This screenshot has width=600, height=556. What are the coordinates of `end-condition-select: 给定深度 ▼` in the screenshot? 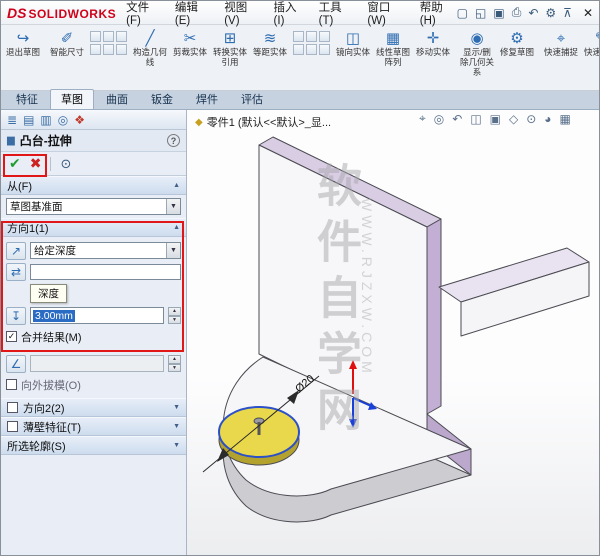 It's located at (105, 250).